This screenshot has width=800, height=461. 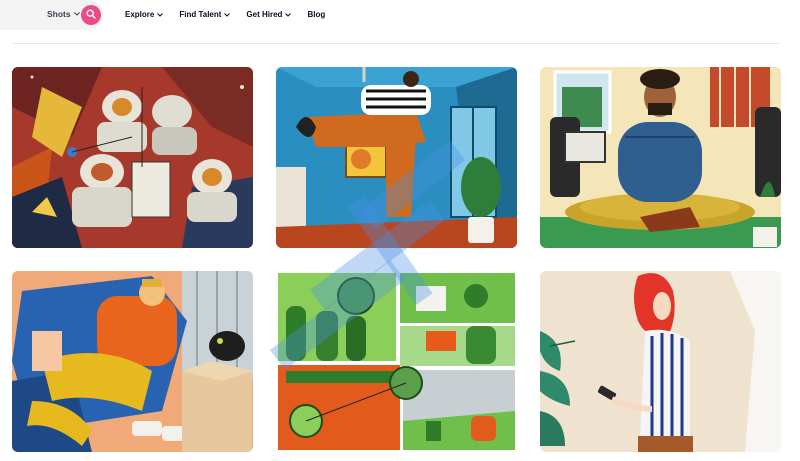 I want to click on nav-explore: Explore, so click(x=144, y=14).